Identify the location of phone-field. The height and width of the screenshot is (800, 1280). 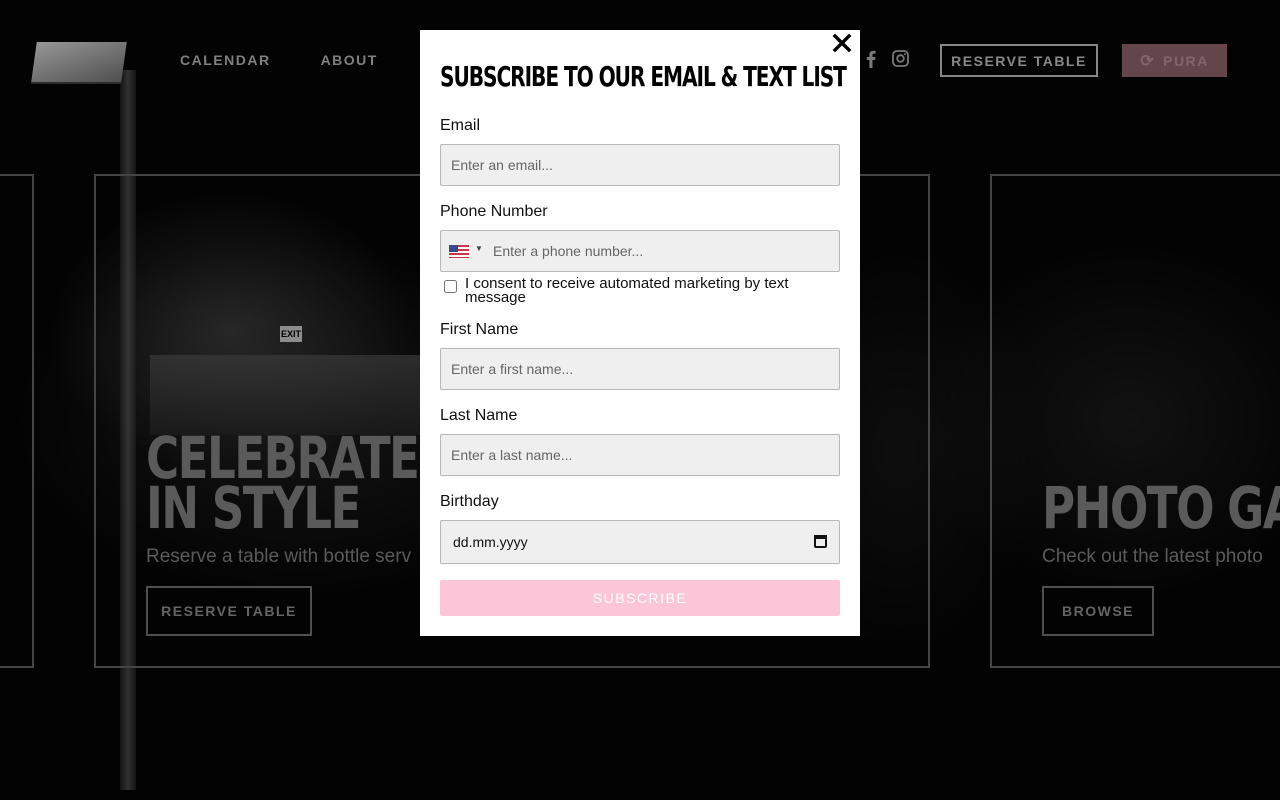
(660, 251).